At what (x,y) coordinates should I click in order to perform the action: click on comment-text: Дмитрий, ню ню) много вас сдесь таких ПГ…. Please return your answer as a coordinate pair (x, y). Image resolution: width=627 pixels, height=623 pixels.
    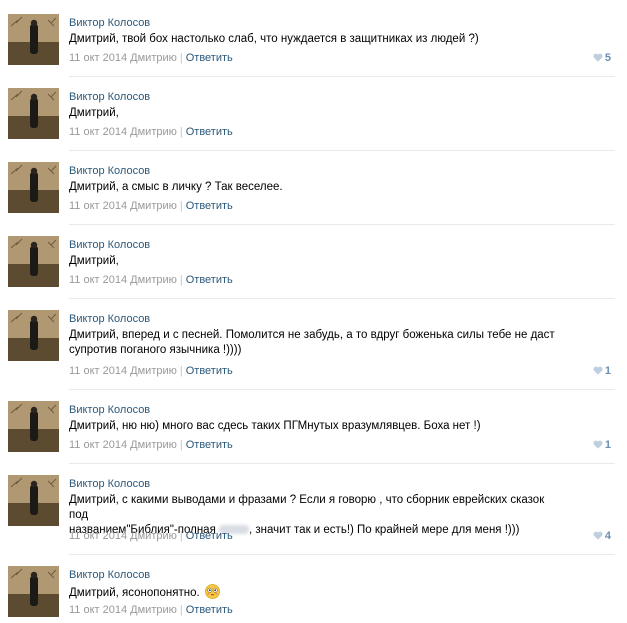
    Looking at the image, I should click on (275, 426).